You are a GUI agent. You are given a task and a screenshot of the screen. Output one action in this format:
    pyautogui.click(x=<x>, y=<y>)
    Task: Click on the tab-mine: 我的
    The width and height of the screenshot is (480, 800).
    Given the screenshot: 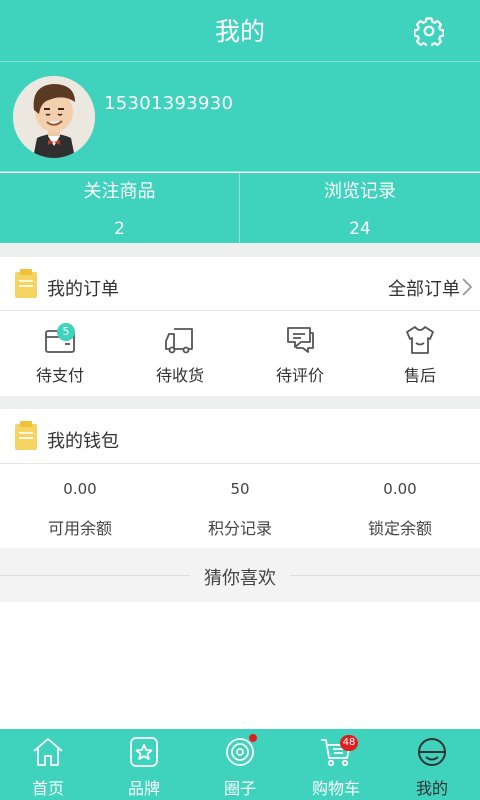 What is the action you would take?
    pyautogui.click(x=432, y=764)
    